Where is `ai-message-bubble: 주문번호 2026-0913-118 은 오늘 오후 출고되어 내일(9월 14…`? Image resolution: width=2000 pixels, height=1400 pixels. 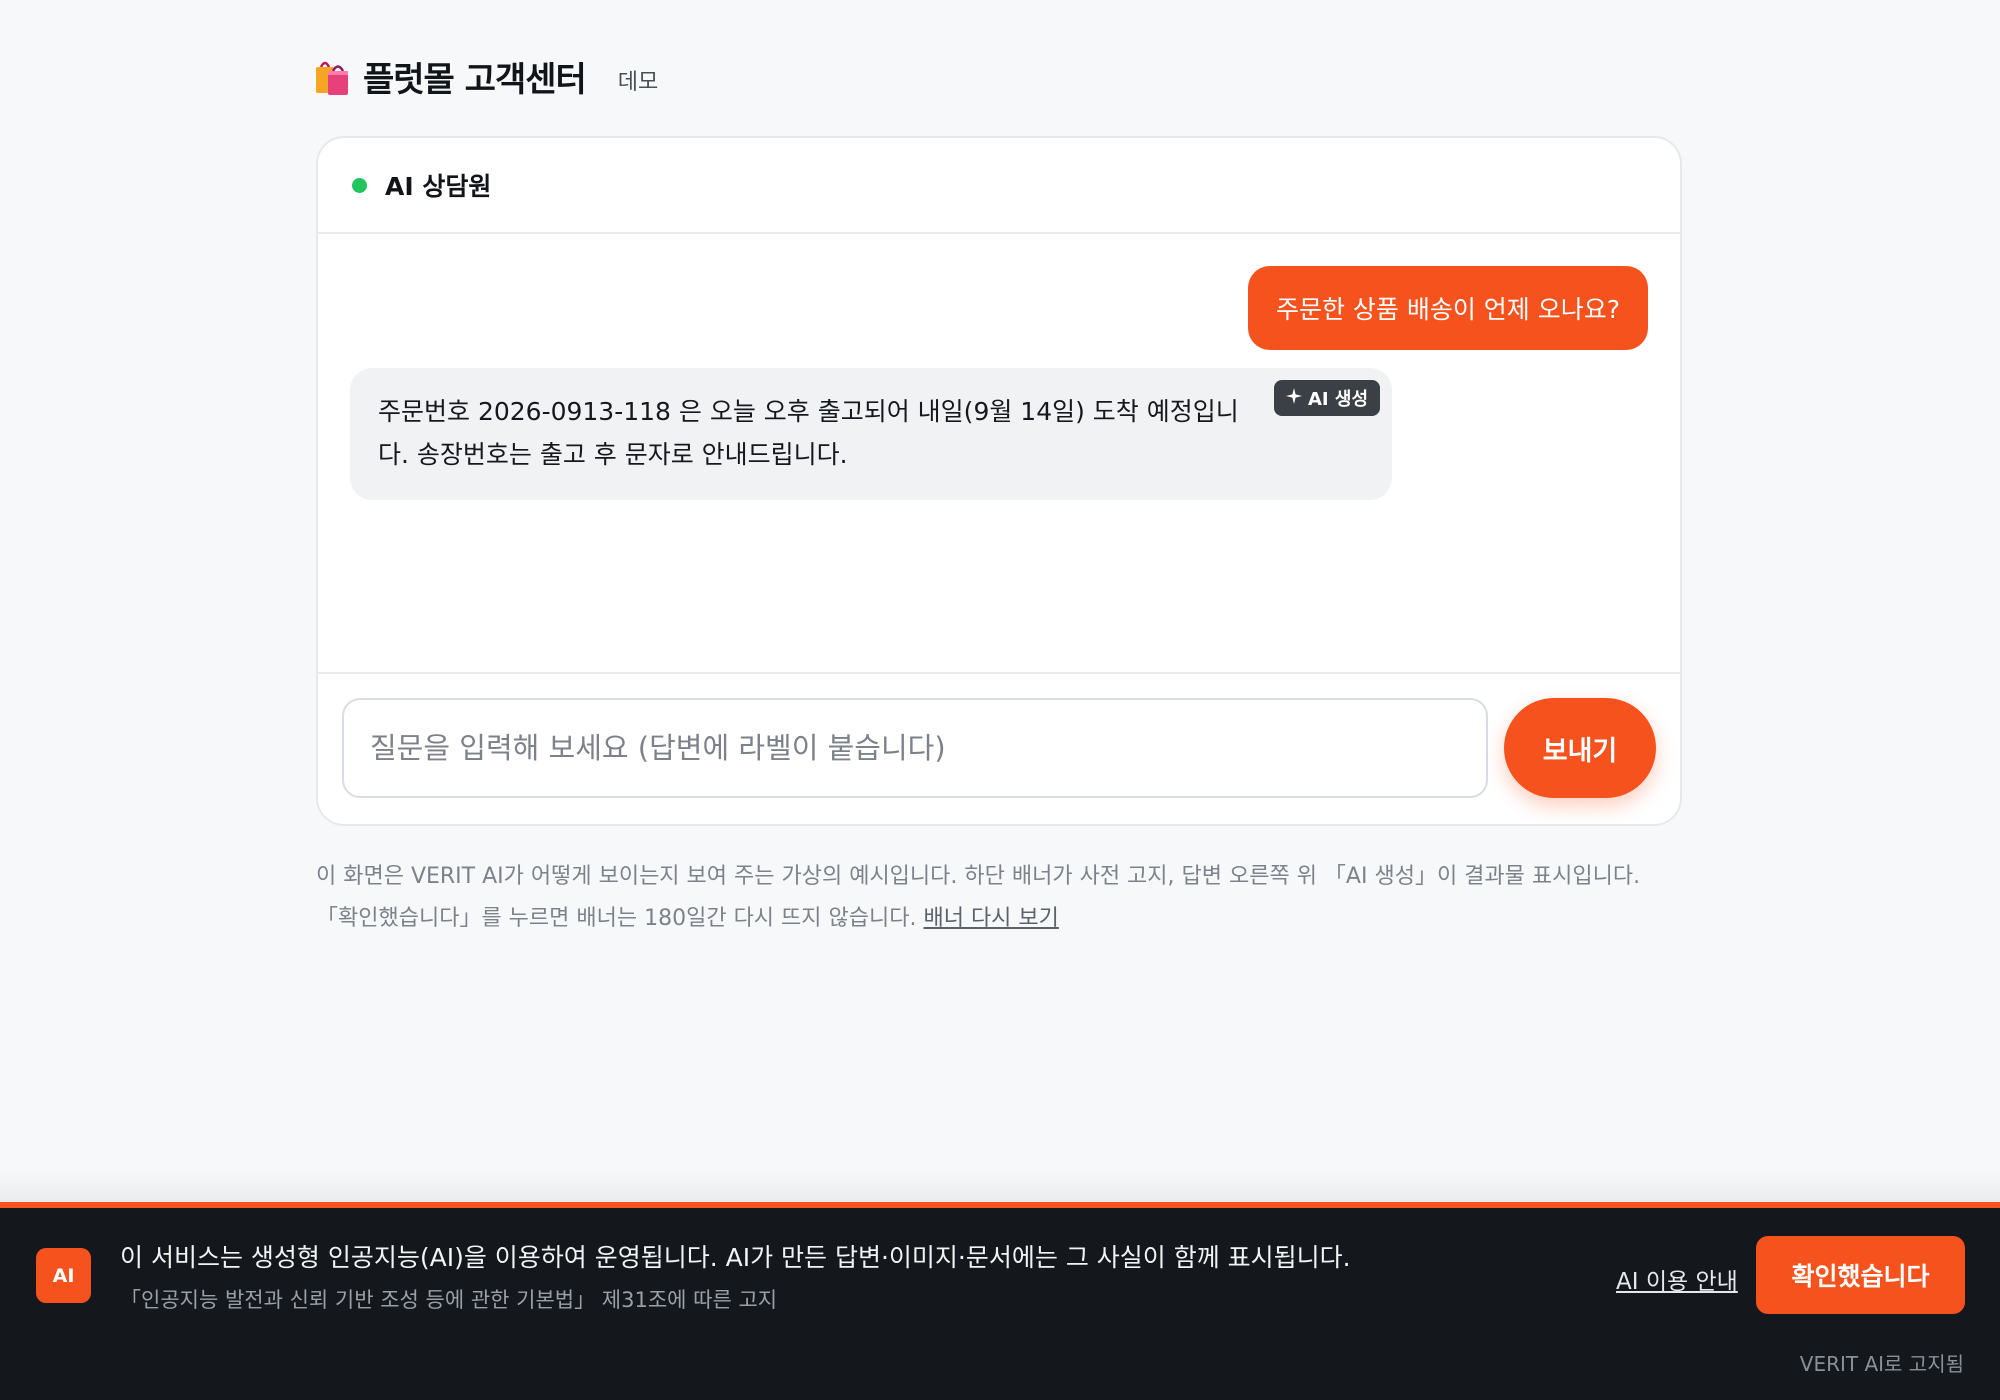
ai-message-bubble: 주문번호 2026-0913-118 은 오늘 오후 출고되어 내일(9월 14… is located at coordinates (871, 434).